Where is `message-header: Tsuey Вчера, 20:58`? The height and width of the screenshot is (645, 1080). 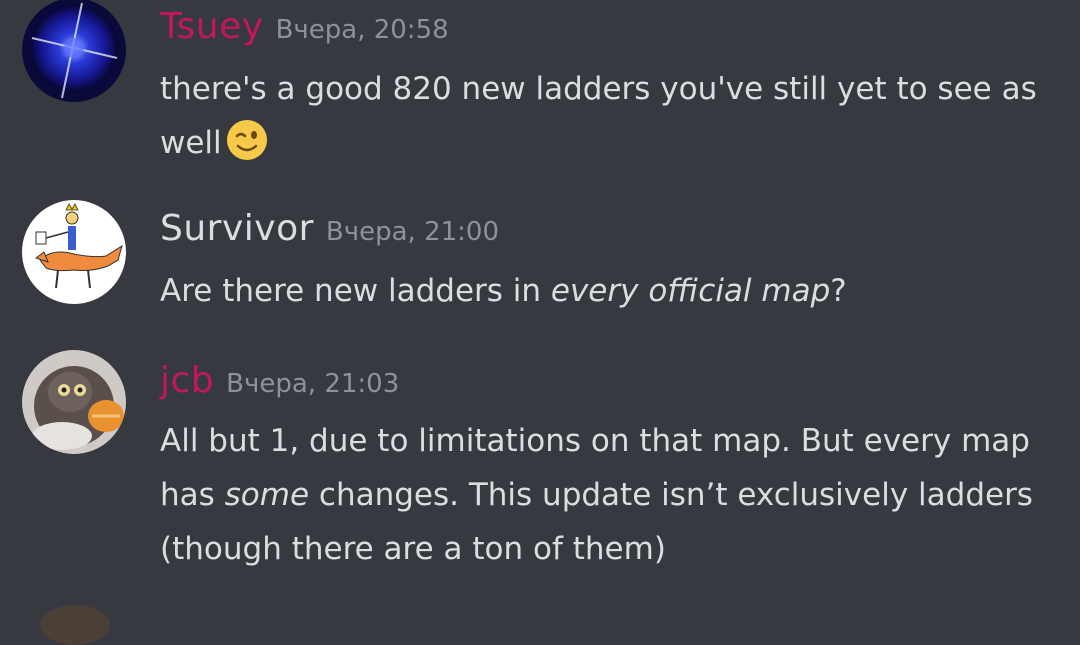 message-header: Tsuey Вчера, 20:58 is located at coordinates (304, 26).